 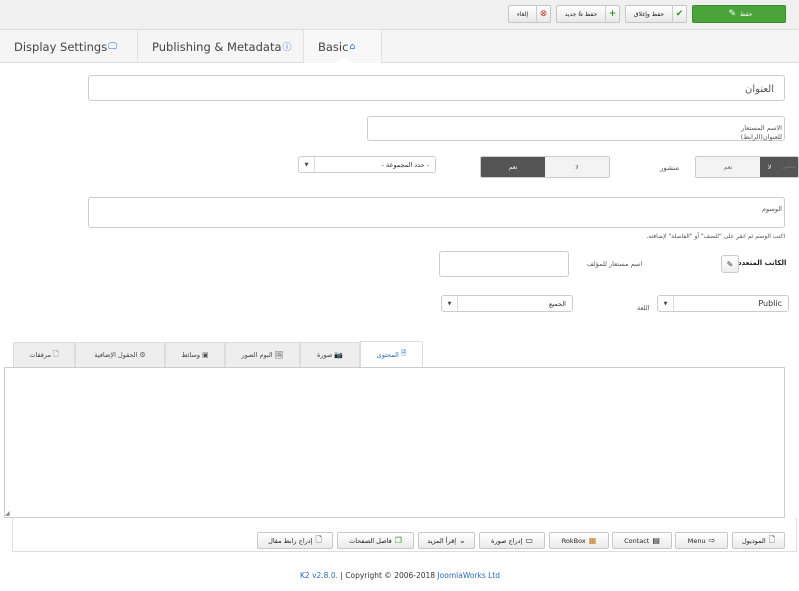 What do you see at coordinates (576, 128) in the screenshot?
I see `alias-input: الاسم المستعار للعنوان(الرابط)` at bounding box center [576, 128].